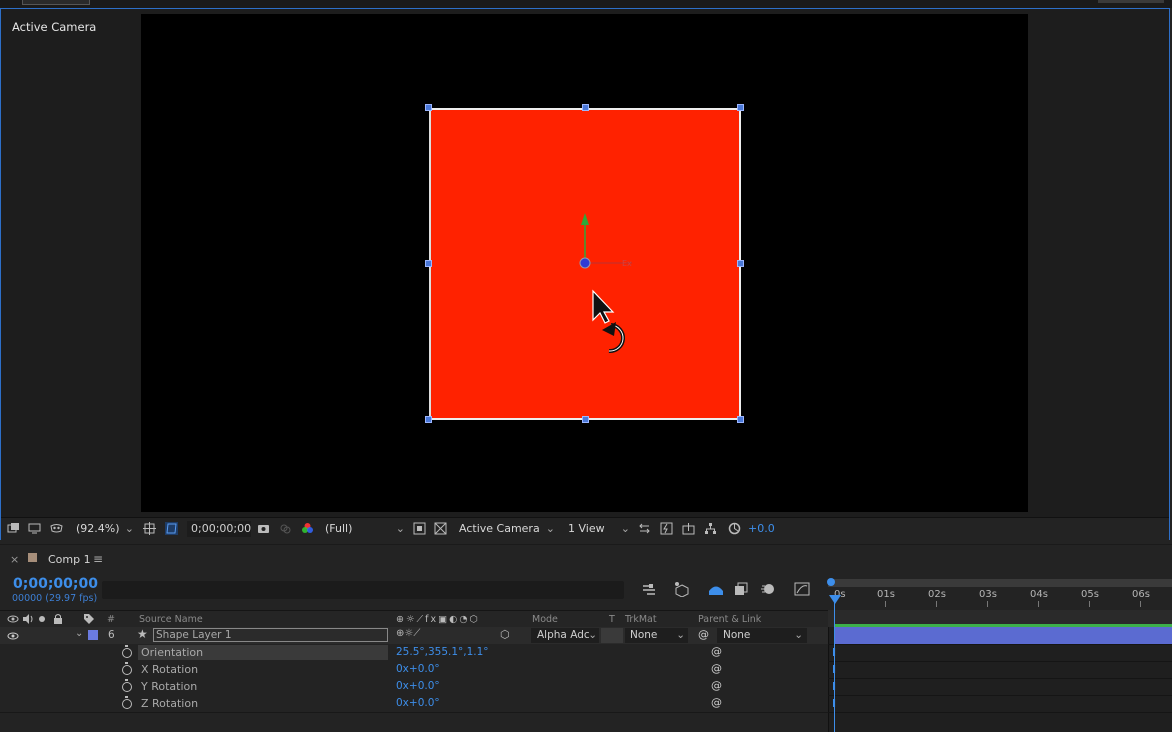 This screenshot has height=732, width=1172. I want to click on top-panel-tab, so click(56, 2).